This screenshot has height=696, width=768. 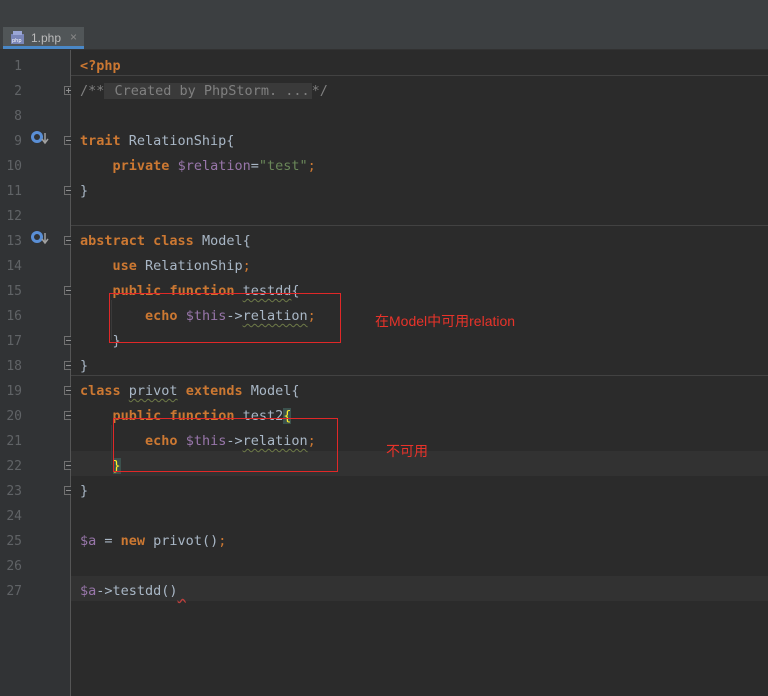 What do you see at coordinates (14, 416) in the screenshot?
I see `line-number: 20` at bounding box center [14, 416].